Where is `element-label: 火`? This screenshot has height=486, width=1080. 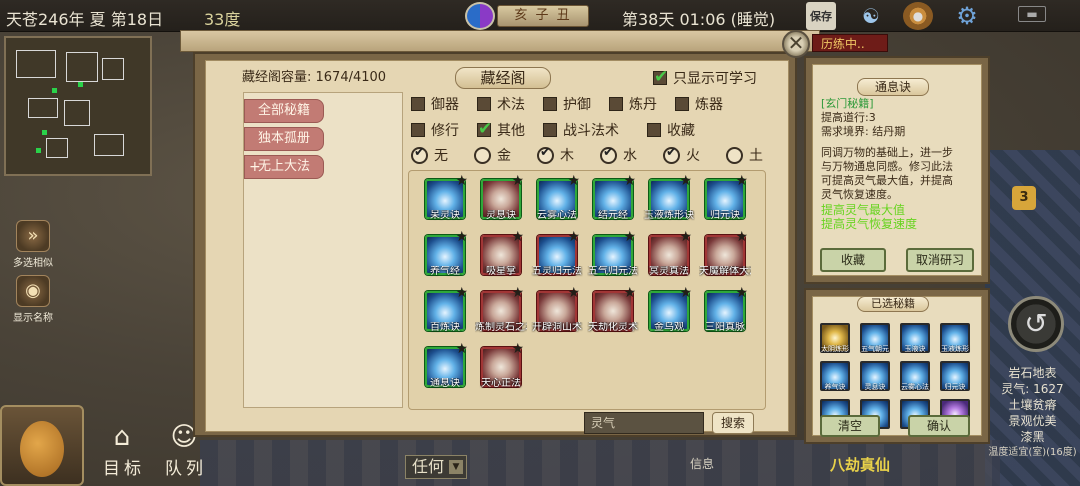
element-label: 火 is located at coordinates (693, 156).